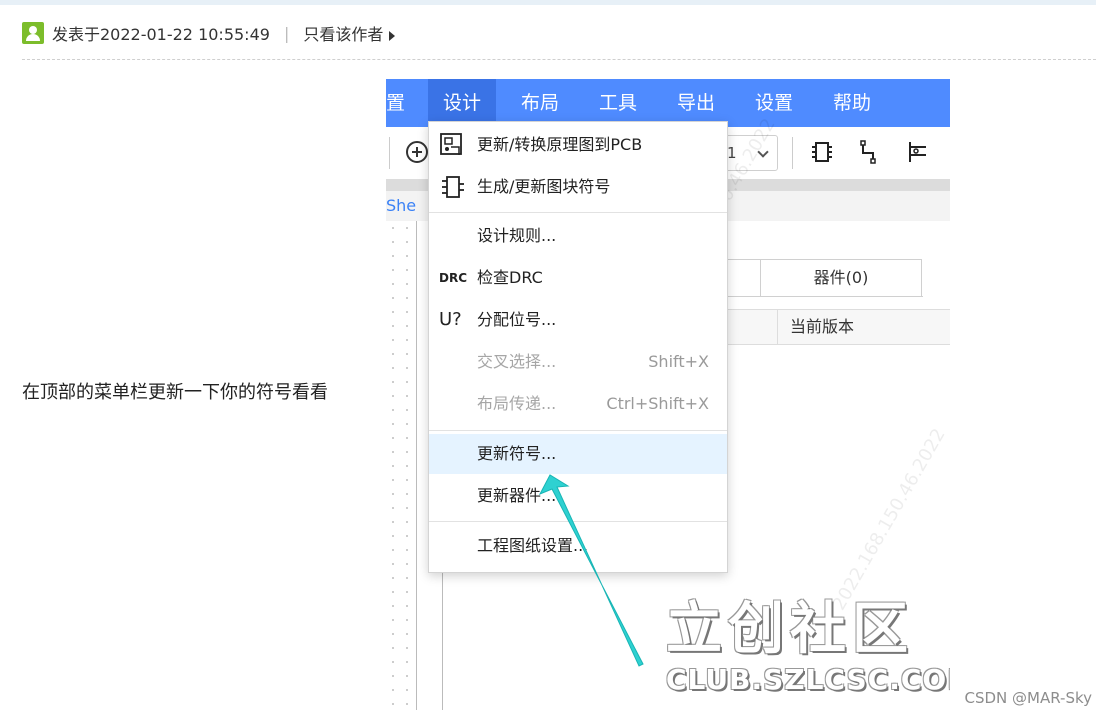  I want to click on triangle-right-icon, so click(392, 35).